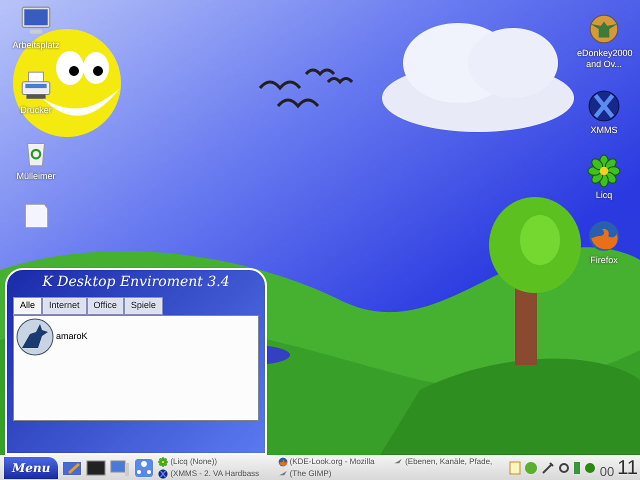 Image resolution: width=640 pixels, height=480 pixels. I want to click on clock: 00 11, so click(620, 468).